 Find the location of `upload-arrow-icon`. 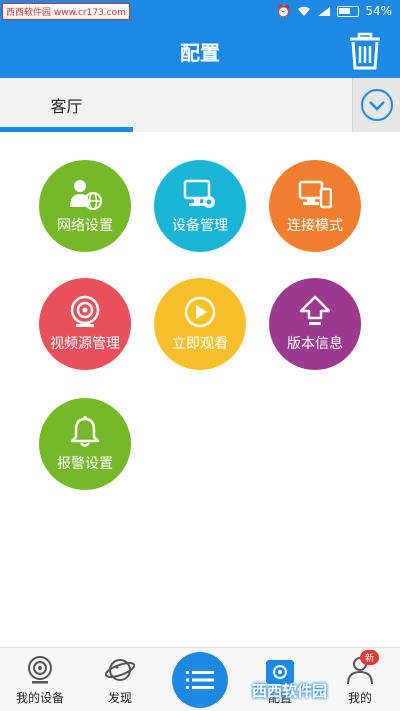

upload-arrow-icon is located at coordinates (315, 310).